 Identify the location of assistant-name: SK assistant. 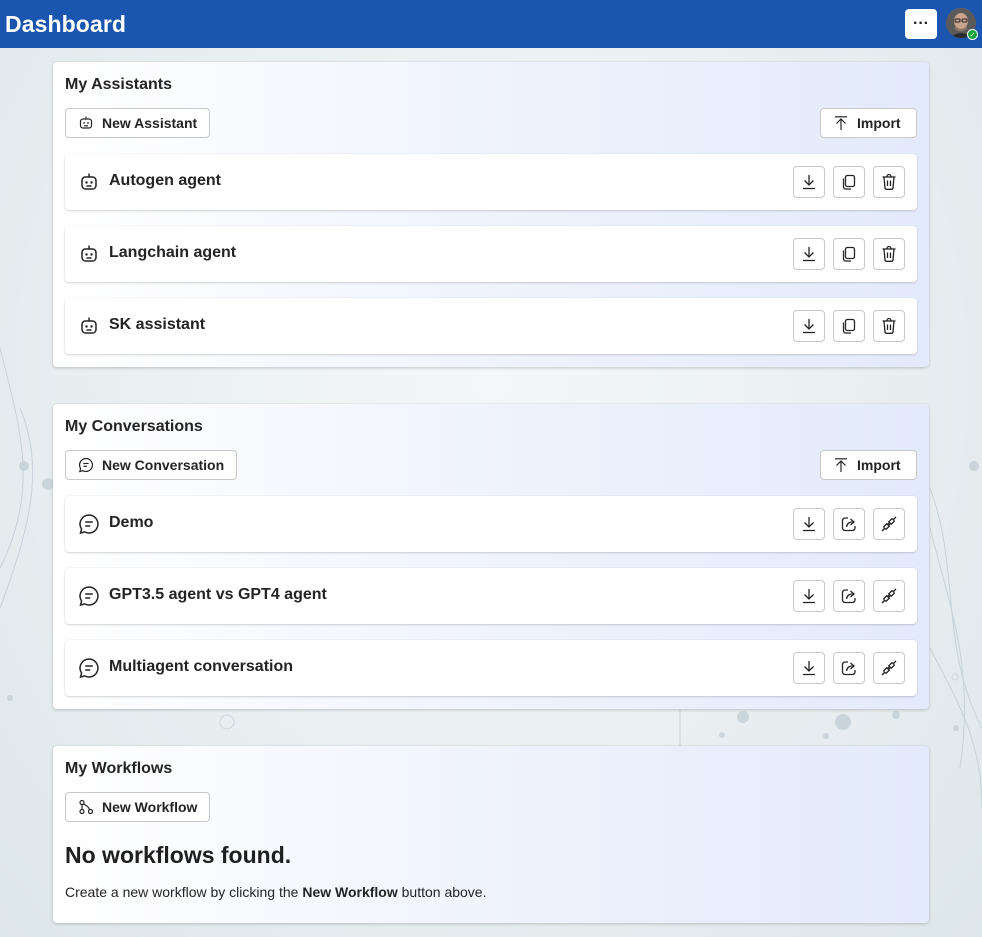
(157, 324).